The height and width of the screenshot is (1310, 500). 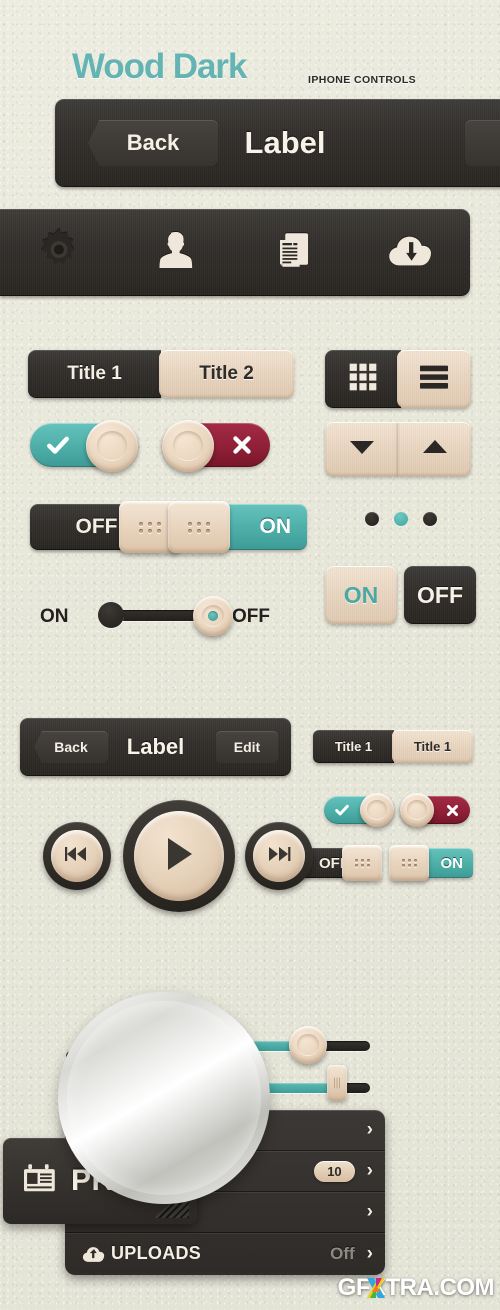 I want to click on previous-track-icon, so click(x=77, y=856).